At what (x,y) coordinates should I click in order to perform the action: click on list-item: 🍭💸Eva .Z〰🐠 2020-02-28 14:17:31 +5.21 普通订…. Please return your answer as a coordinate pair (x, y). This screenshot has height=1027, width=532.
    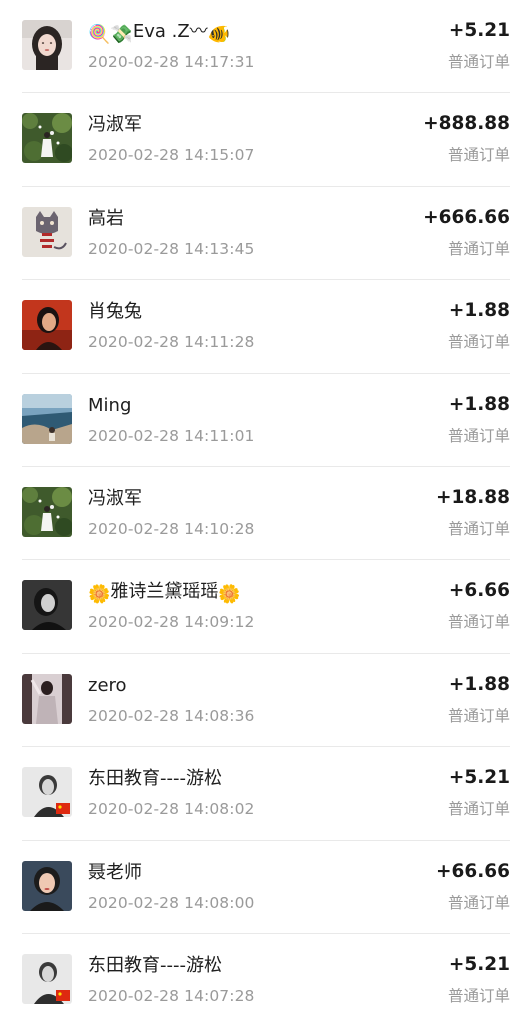
    Looking at the image, I should click on (266, 47).